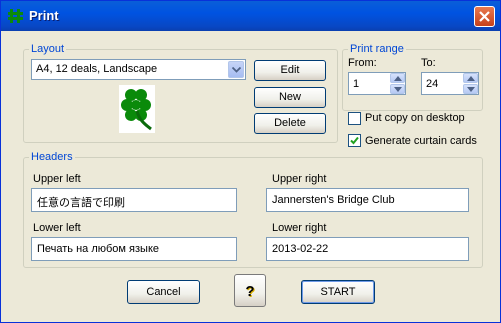 The height and width of the screenshot is (323, 501). What do you see at coordinates (362, 63) in the screenshot?
I see `from-label: From:` at bounding box center [362, 63].